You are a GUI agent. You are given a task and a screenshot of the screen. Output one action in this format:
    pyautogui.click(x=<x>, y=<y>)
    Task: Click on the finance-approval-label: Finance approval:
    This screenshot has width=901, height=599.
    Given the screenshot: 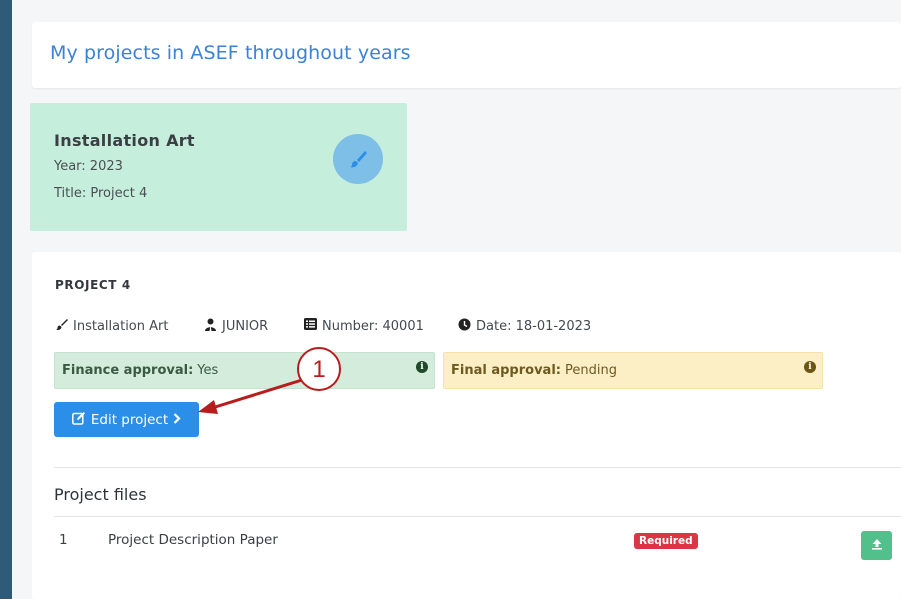 What is the action you would take?
    pyautogui.click(x=128, y=370)
    